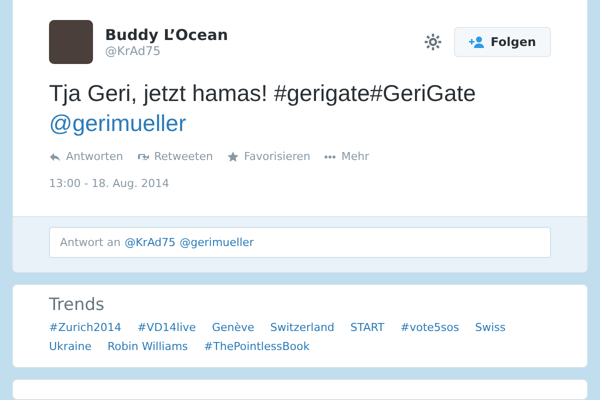  Describe the element at coordinates (85, 327) in the screenshot. I see `trend-link: #Zurich2014` at that location.